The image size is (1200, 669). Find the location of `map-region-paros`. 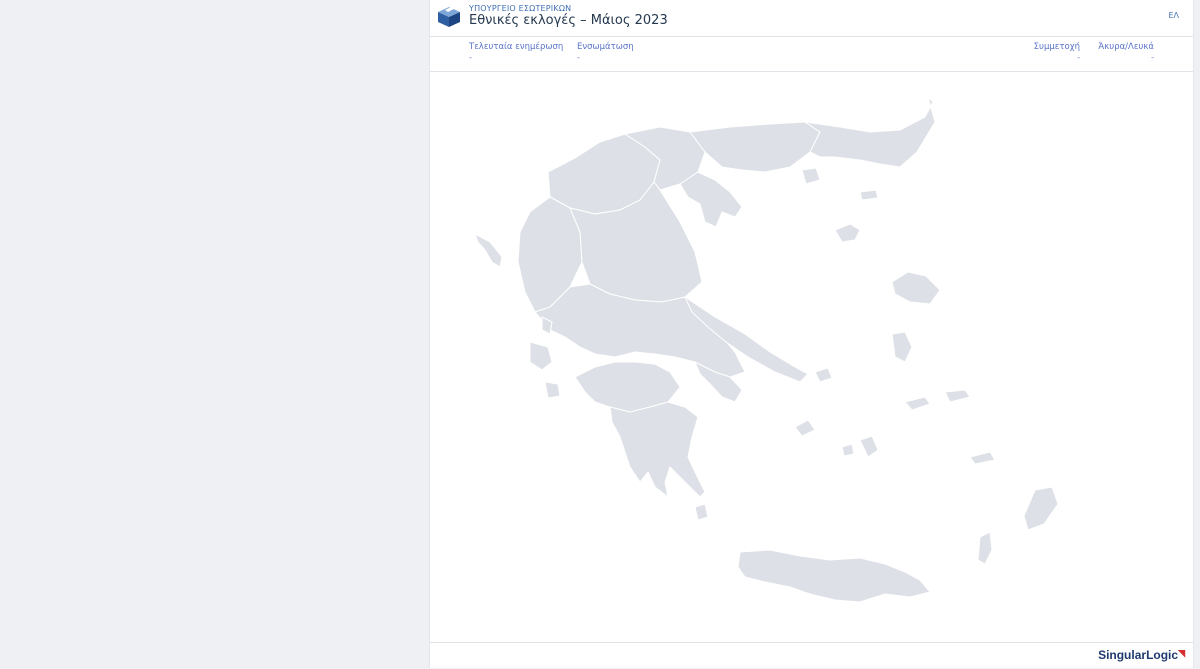

map-region-paros is located at coordinates (848, 450).